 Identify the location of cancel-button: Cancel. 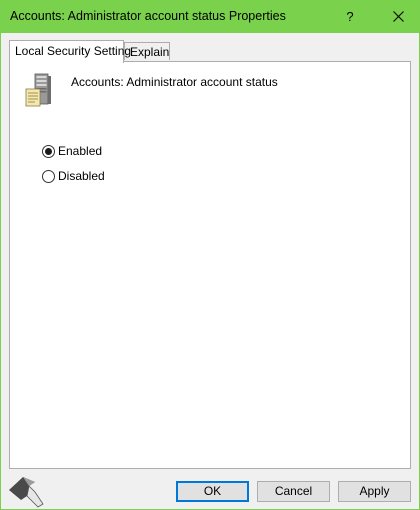
(293, 491).